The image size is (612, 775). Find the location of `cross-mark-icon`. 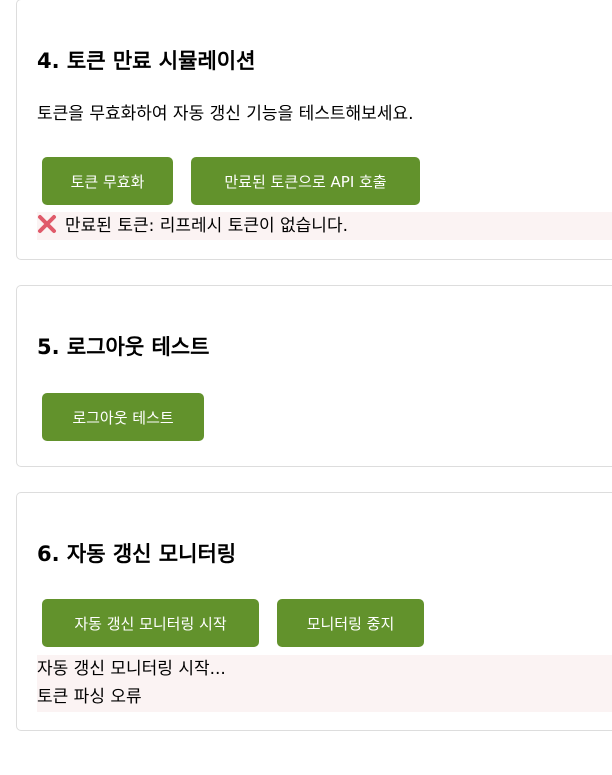

cross-mark-icon is located at coordinates (47, 224).